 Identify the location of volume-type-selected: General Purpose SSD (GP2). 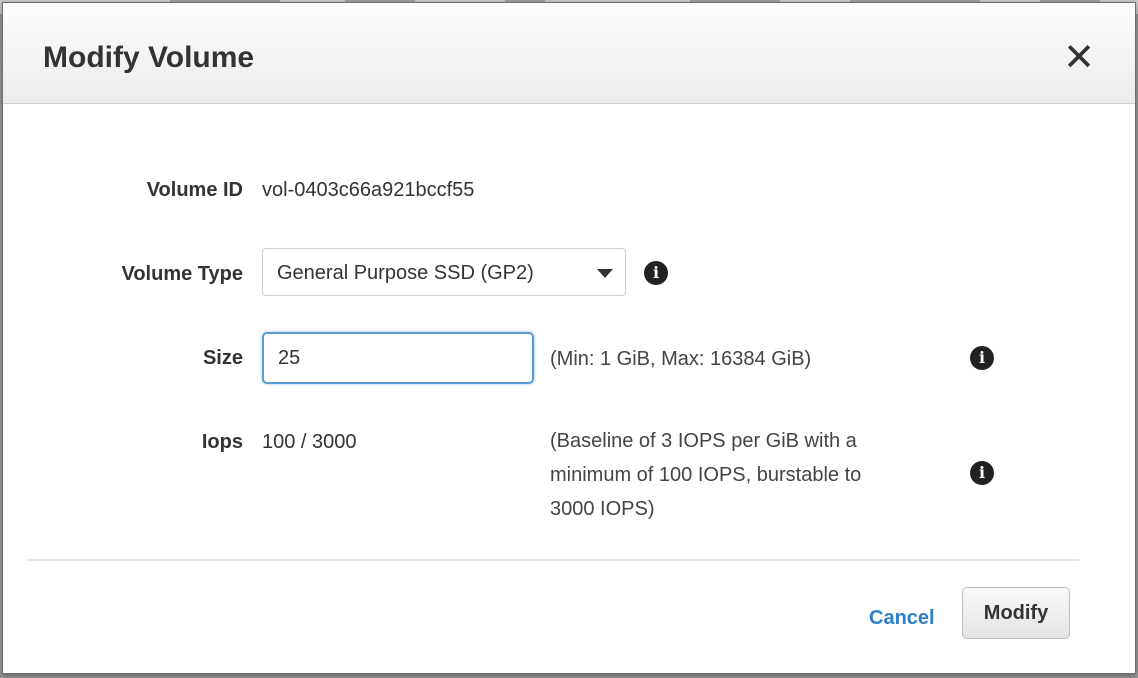
(405, 273).